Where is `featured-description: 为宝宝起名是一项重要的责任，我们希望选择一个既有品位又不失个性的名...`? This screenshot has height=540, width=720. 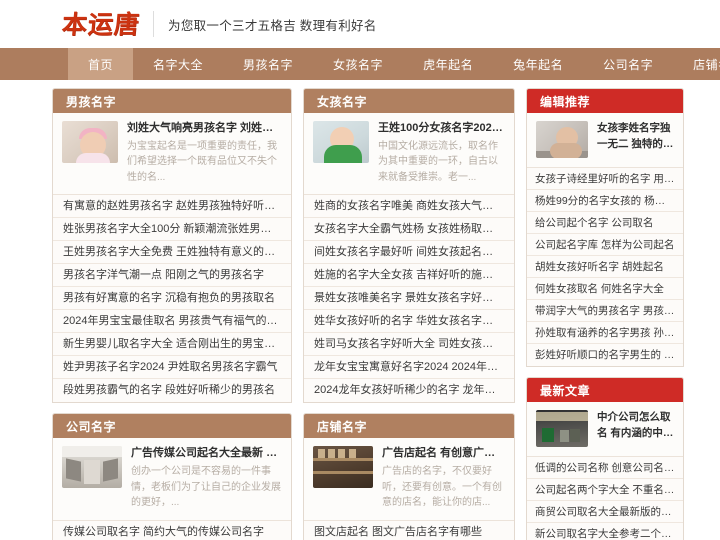
featured-description: 为宝宝起名是一项重要的责任，我们希望选择一个既有品位又不失个性的名... is located at coordinates (202, 161).